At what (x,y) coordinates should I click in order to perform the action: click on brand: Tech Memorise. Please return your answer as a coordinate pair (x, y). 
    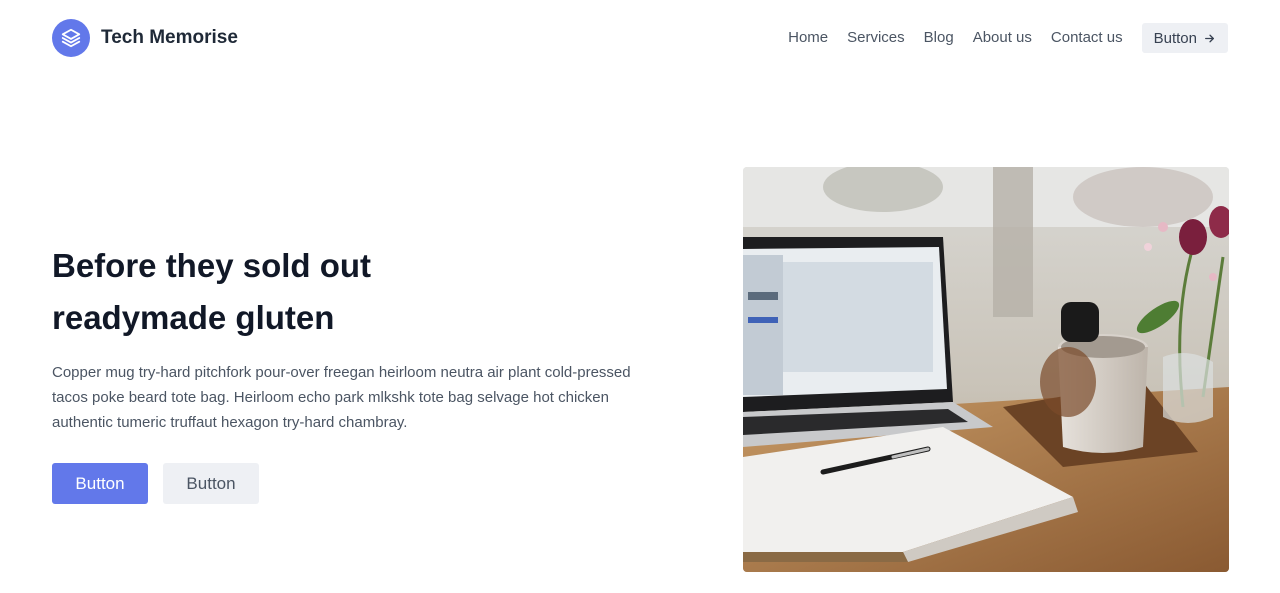
    Looking at the image, I should click on (145, 38).